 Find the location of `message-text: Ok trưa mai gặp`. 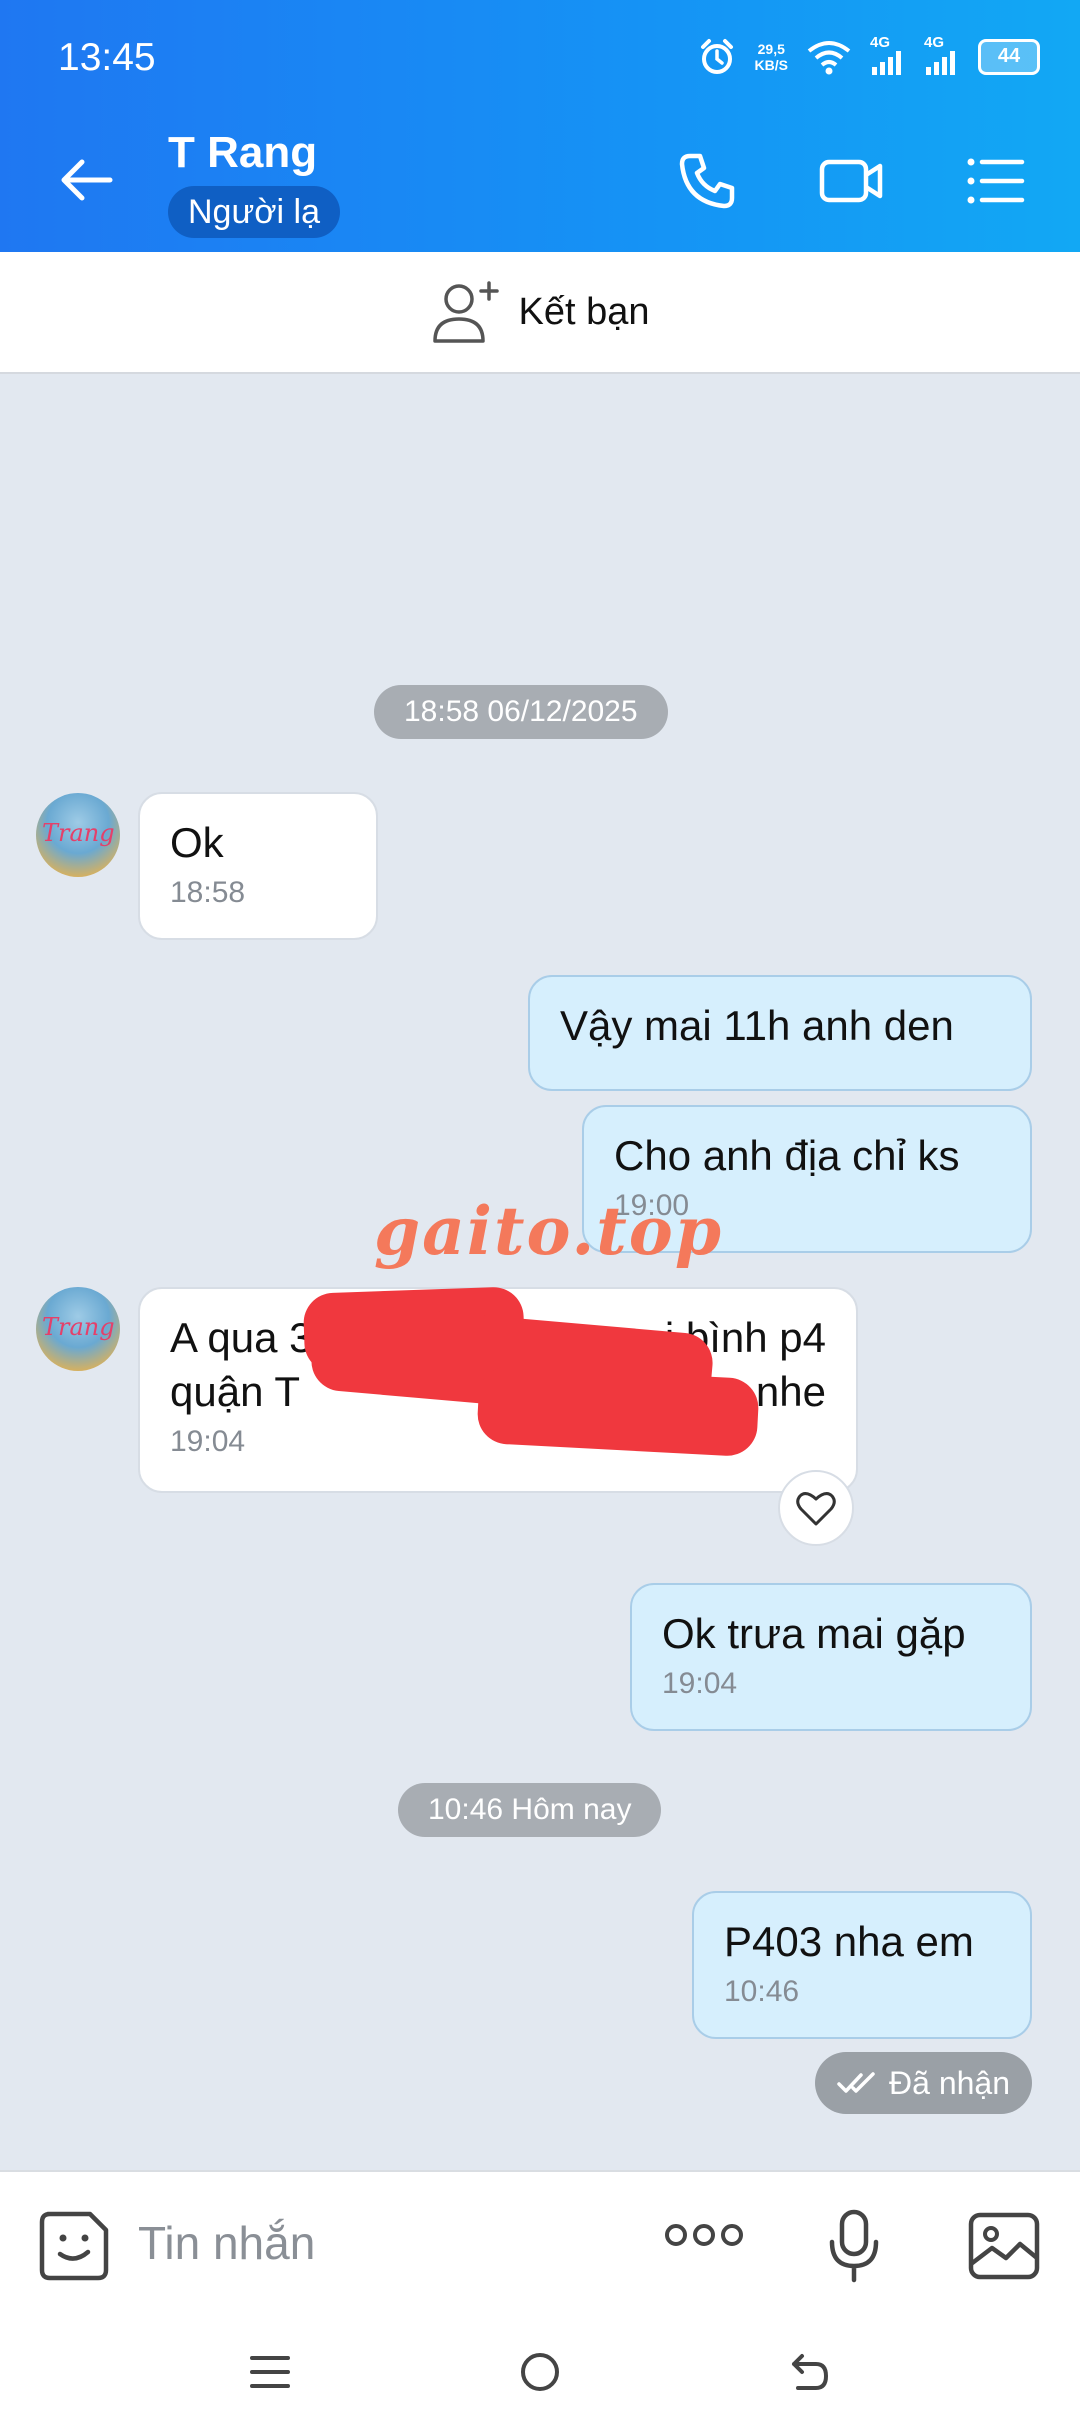

message-text: Ok trưa mai gặp is located at coordinates (814, 1633).